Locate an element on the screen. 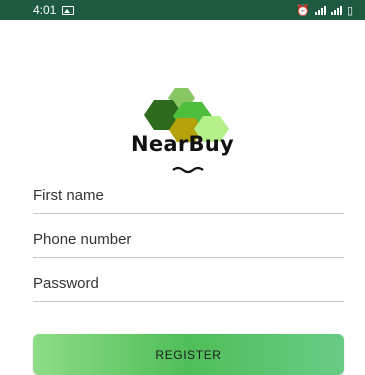  register-button: REGISTER is located at coordinates (188, 354).